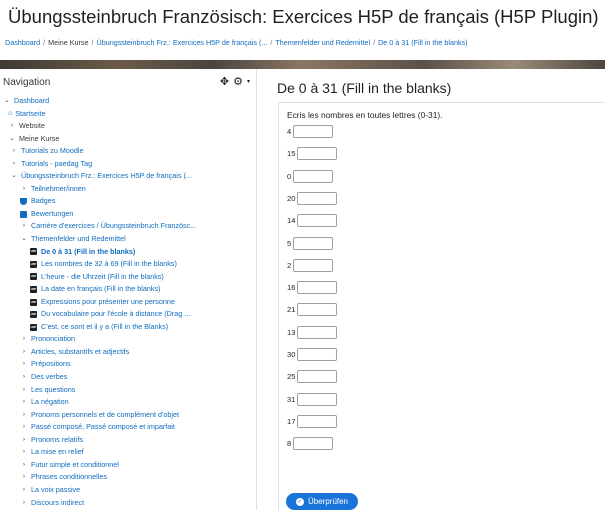 This screenshot has width=605, height=510. Describe the element at coordinates (128, 364) in the screenshot. I see `nav-item: › Prépositions` at that location.